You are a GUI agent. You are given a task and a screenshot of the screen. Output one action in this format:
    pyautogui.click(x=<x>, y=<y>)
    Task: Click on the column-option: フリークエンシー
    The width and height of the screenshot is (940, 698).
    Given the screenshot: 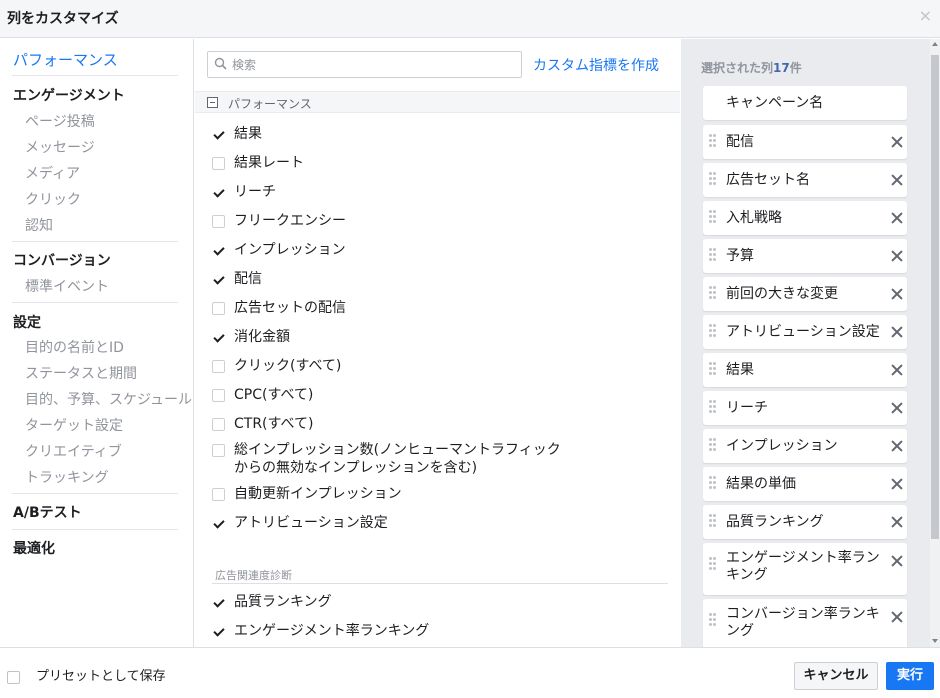 What is the action you would take?
    pyautogui.click(x=279, y=223)
    